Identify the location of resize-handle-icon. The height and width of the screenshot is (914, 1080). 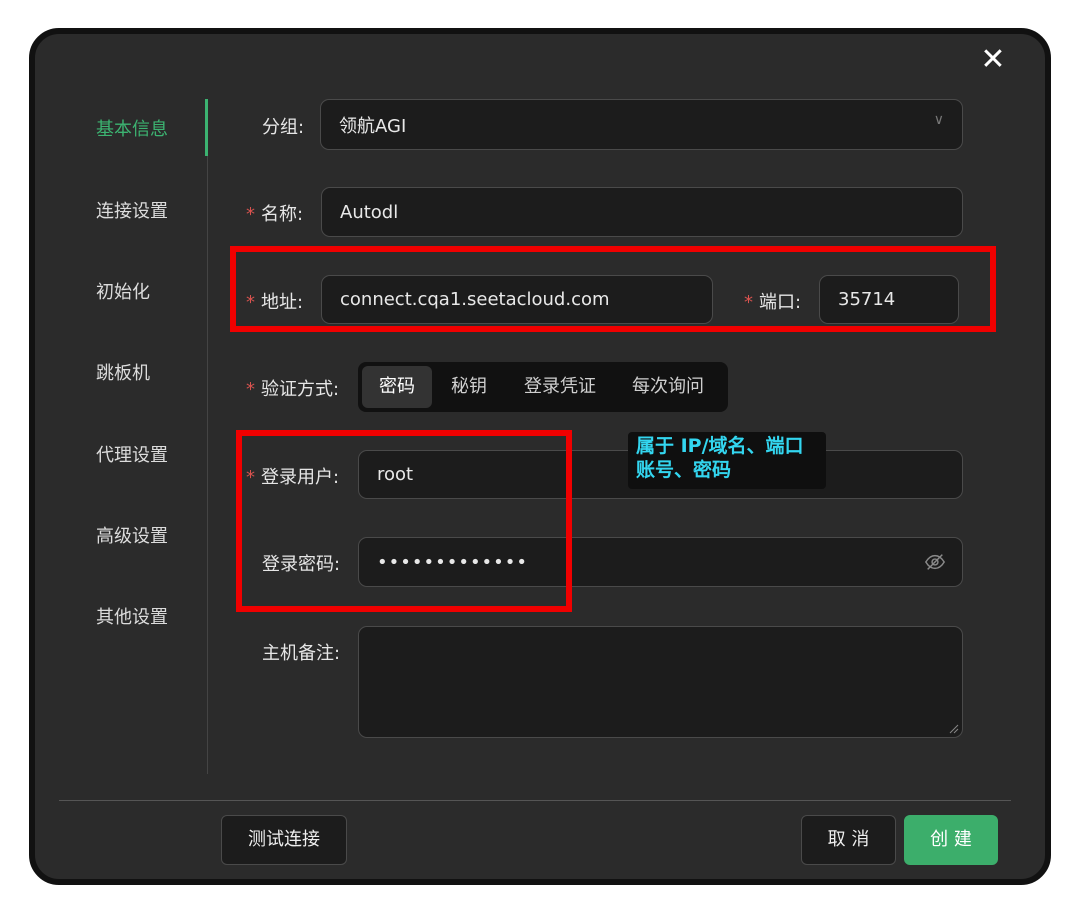
(954, 729).